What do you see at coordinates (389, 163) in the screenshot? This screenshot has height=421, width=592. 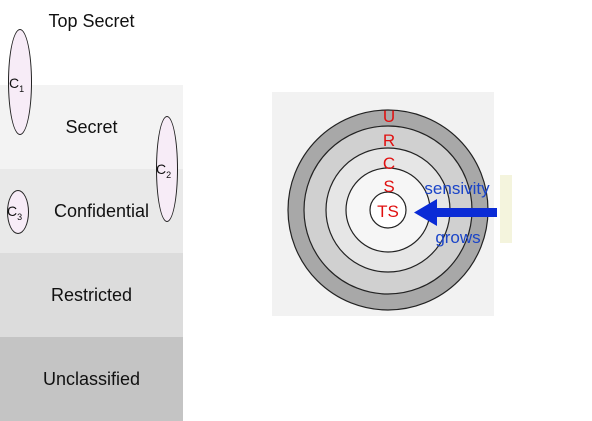 I see `ring-letter-c: C` at bounding box center [389, 163].